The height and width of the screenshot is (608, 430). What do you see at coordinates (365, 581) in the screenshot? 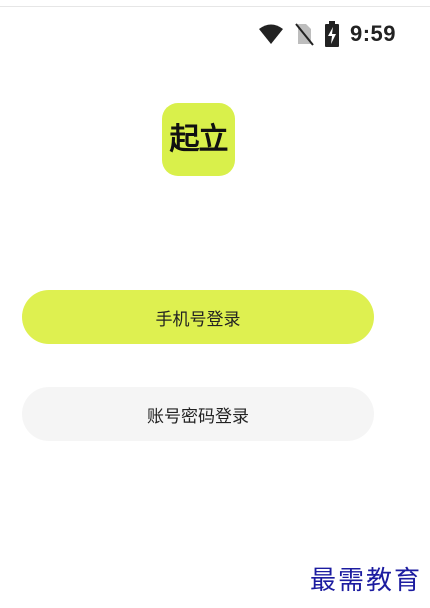
I see `watermark-text: 最需教育` at bounding box center [365, 581].